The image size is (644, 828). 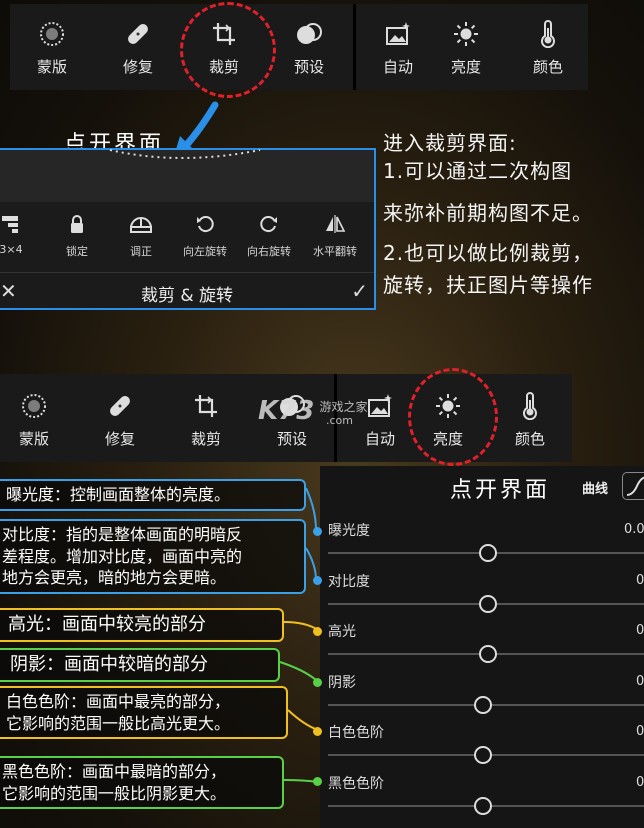 What do you see at coordinates (205, 224) in the screenshot?
I see `rotate-left-icon` at bounding box center [205, 224].